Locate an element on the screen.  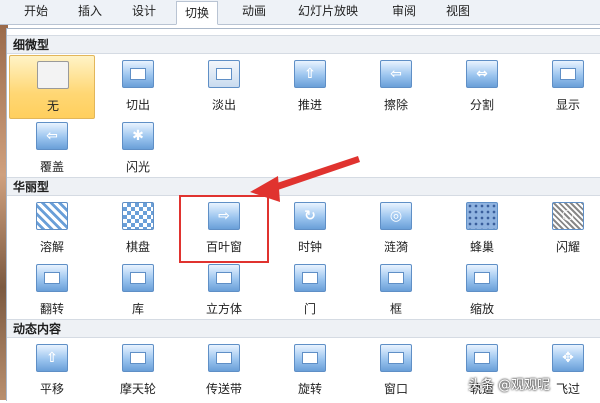
item-label: 切出 is located at coordinates (137, 105).